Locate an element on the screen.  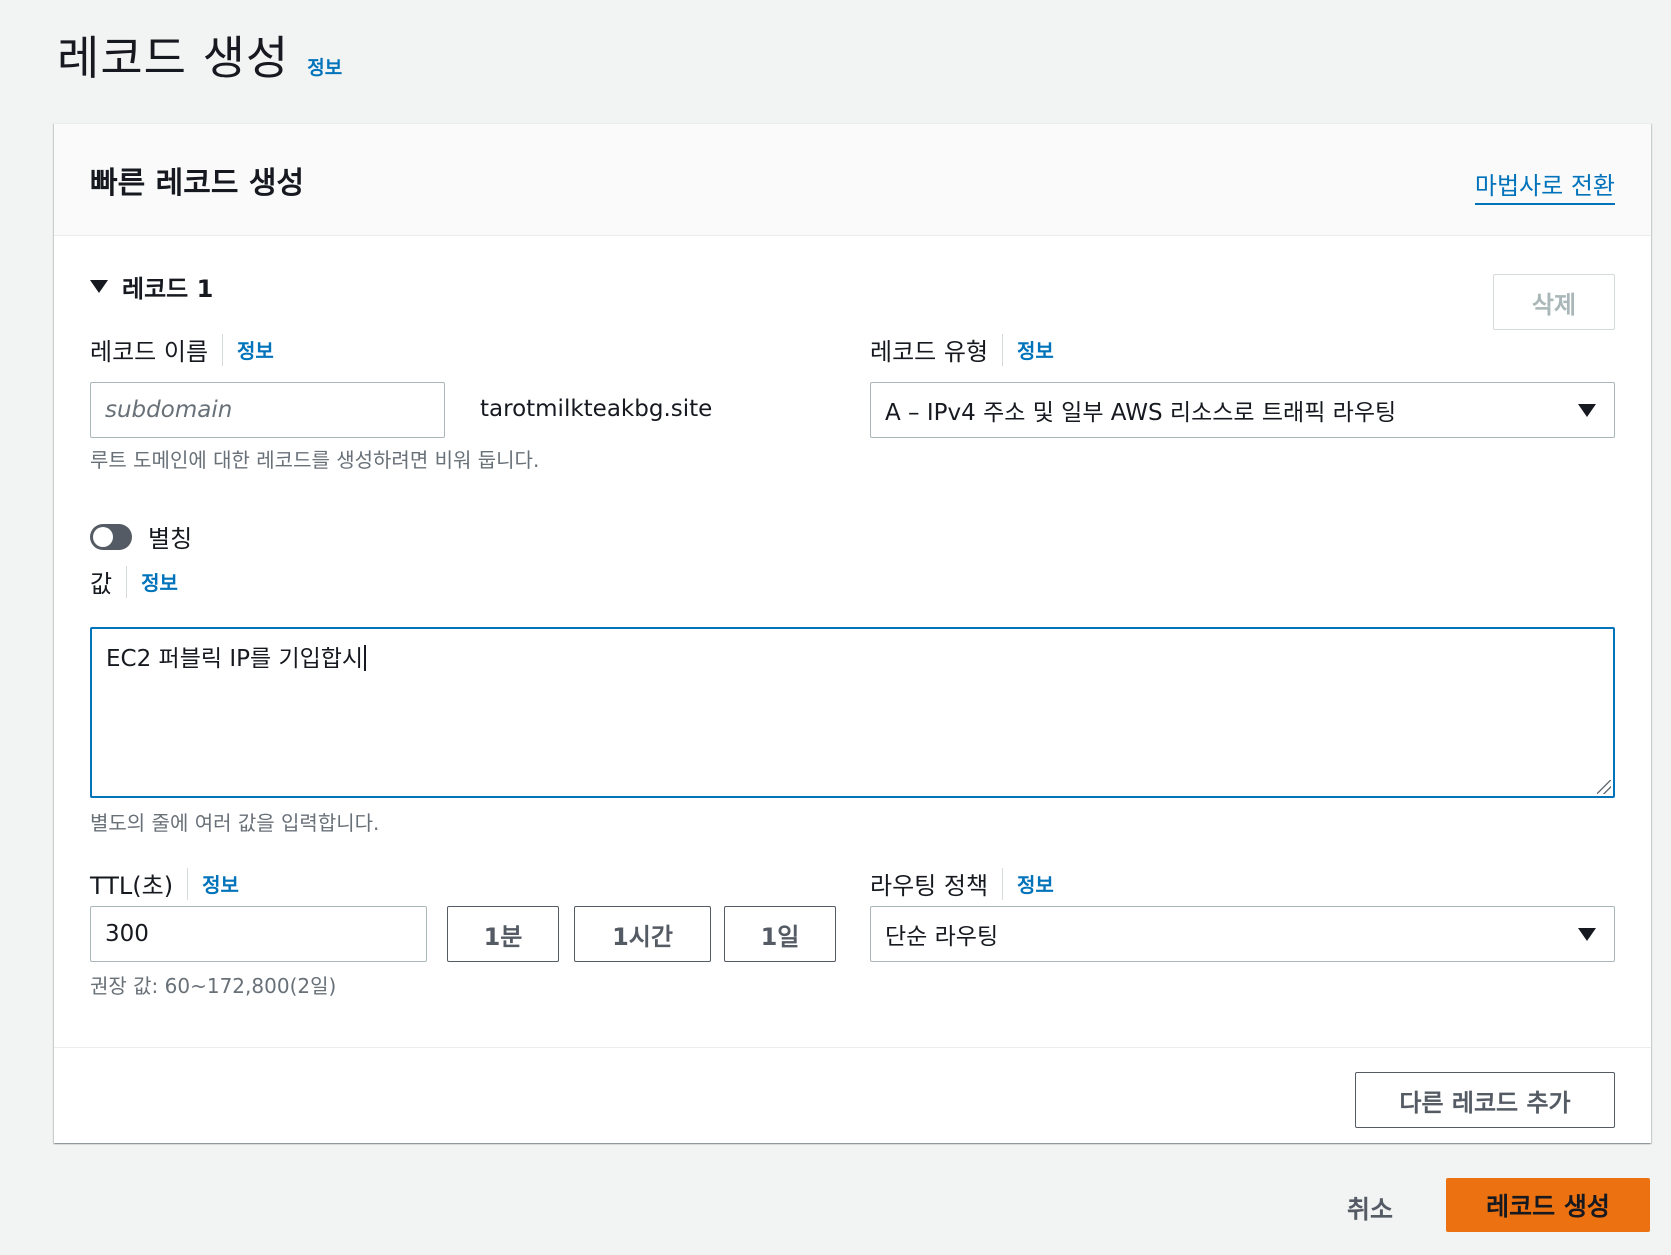
divider is located at coordinates (852, 1047).